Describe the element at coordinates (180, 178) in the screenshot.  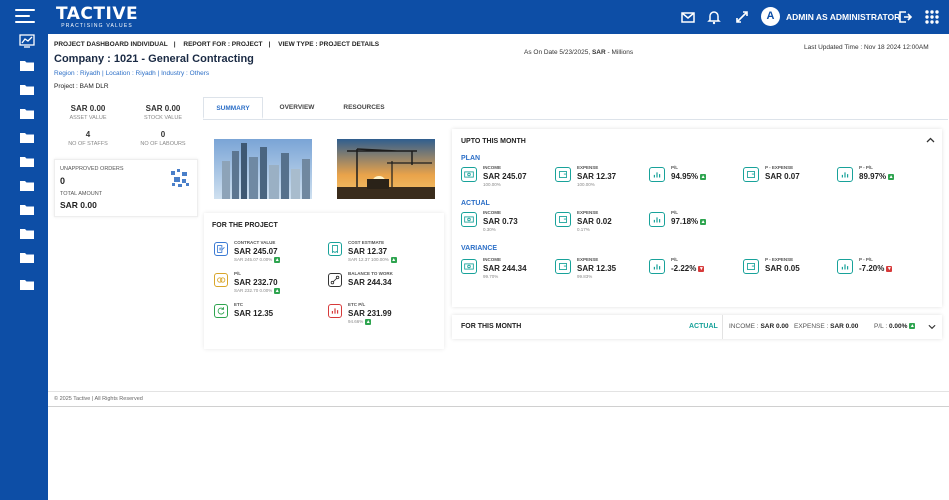
I see `orders-illustration-icon` at that location.